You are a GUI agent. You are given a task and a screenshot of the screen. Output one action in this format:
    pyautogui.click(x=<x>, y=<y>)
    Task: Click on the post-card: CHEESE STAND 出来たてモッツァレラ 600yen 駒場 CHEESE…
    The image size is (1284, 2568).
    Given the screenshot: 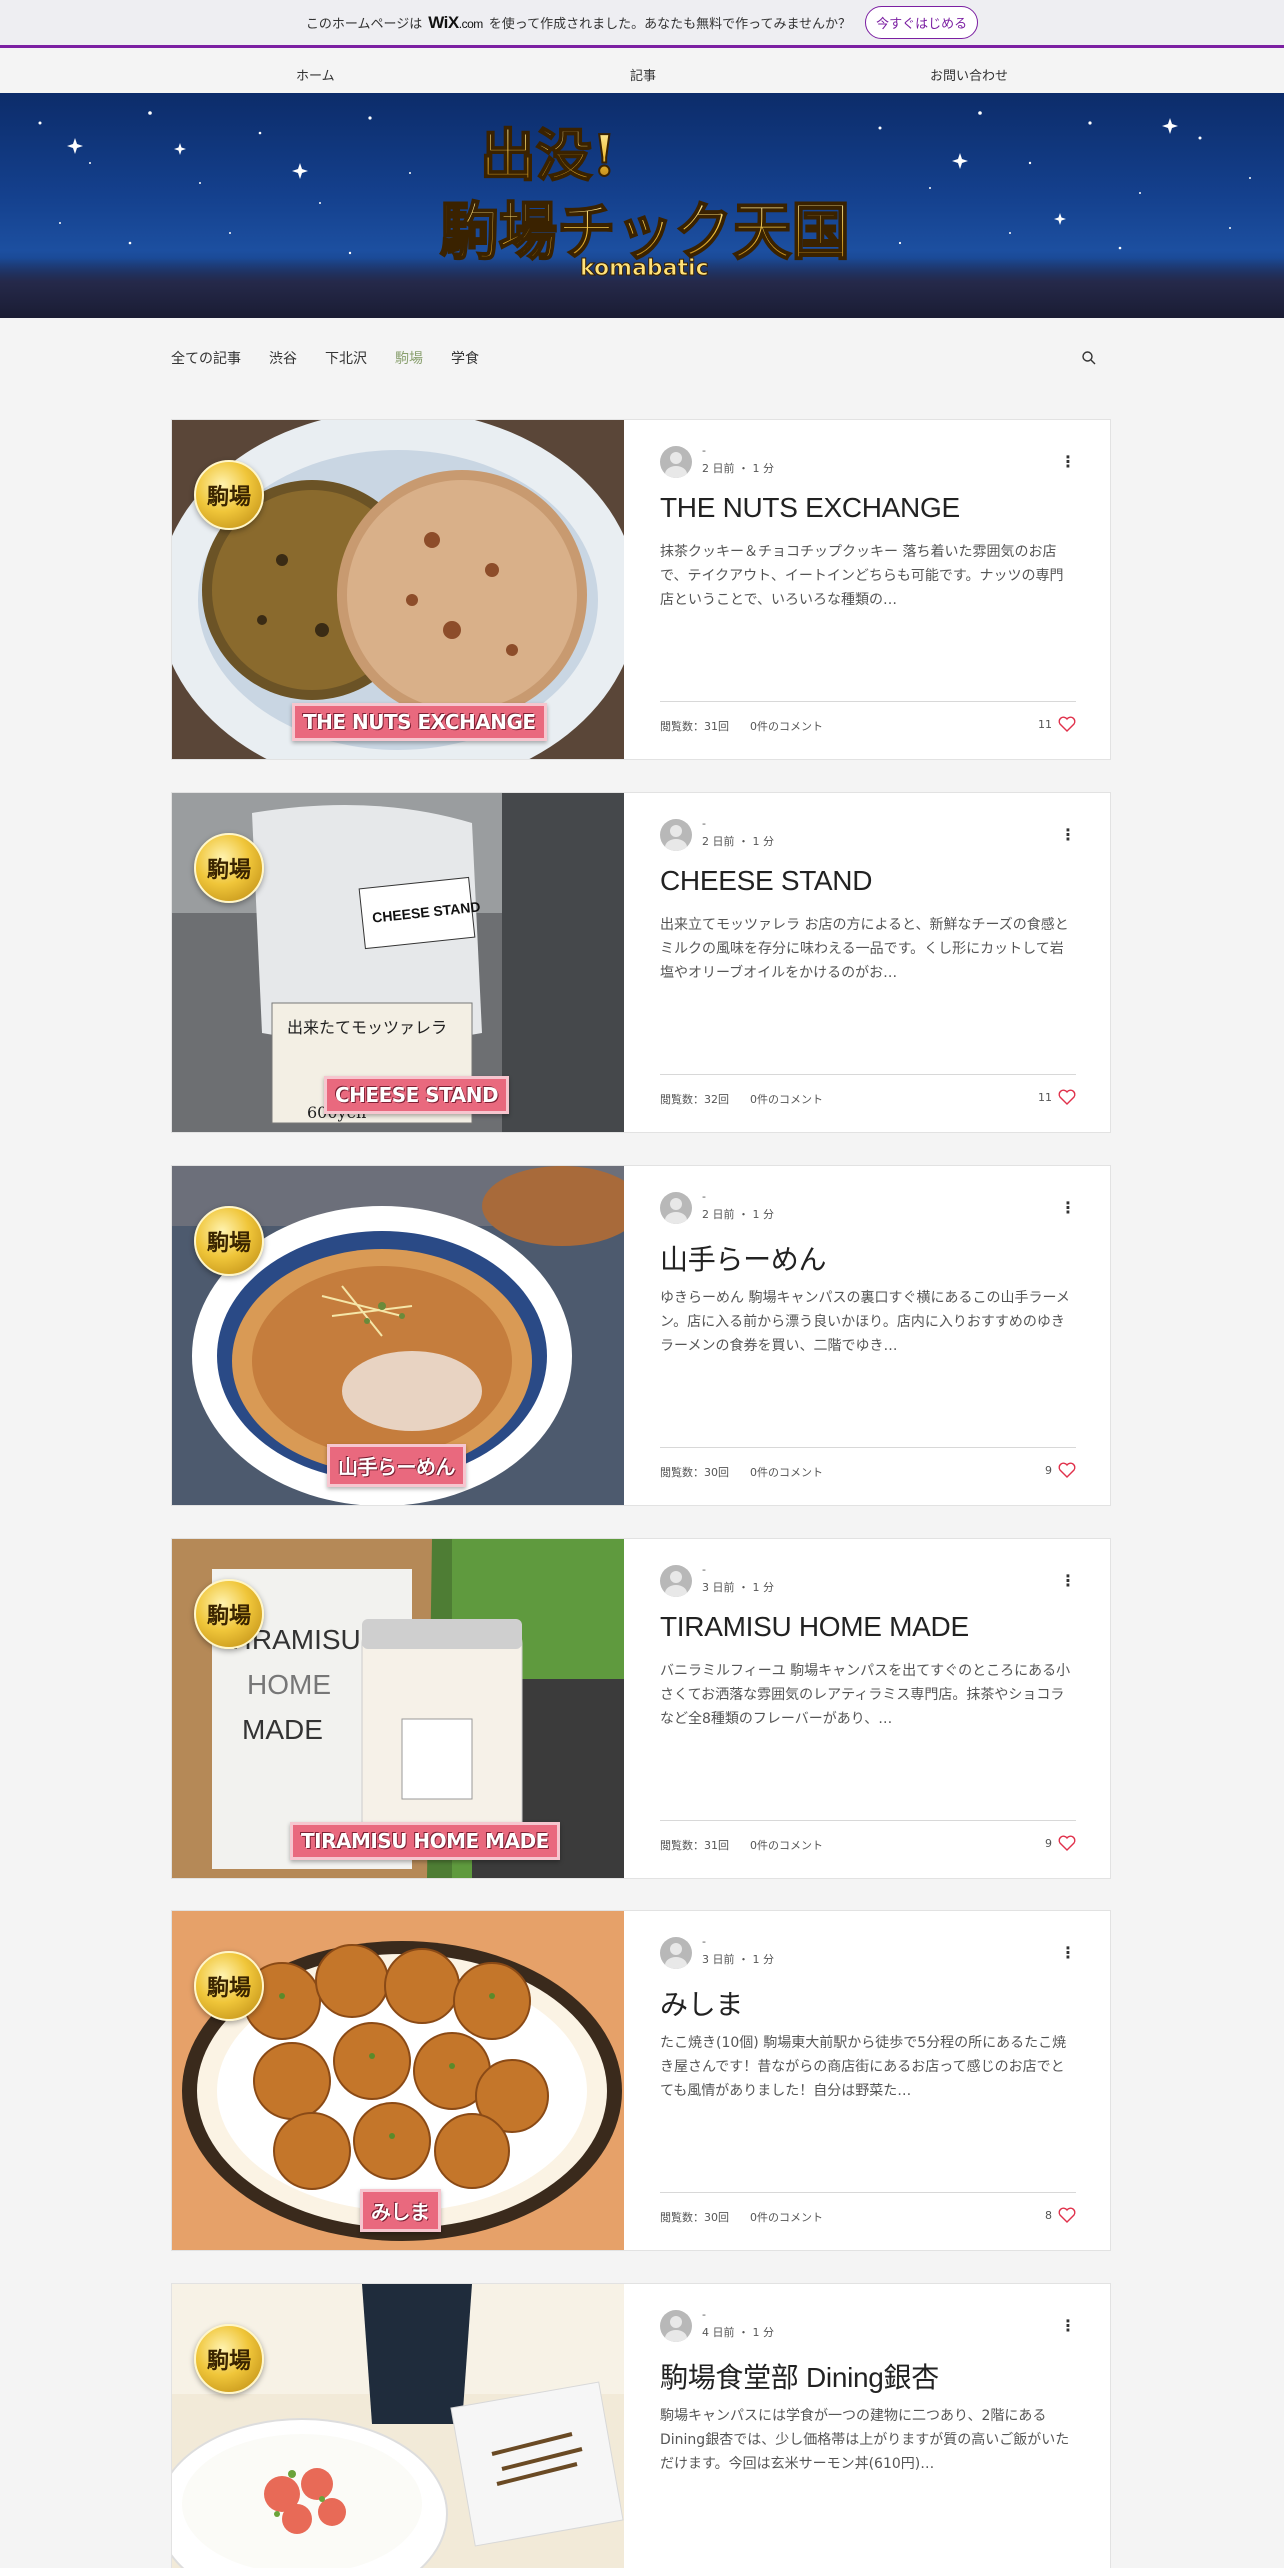 What is the action you would take?
    pyautogui.click(x=641, y=962)
    